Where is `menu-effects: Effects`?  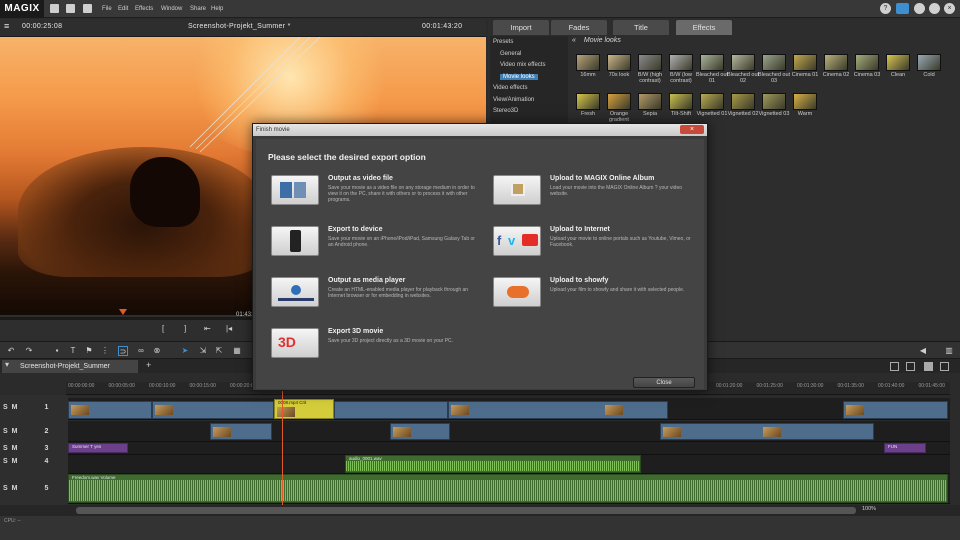
menu-effects: Effects is located at coordinates (144, 9).